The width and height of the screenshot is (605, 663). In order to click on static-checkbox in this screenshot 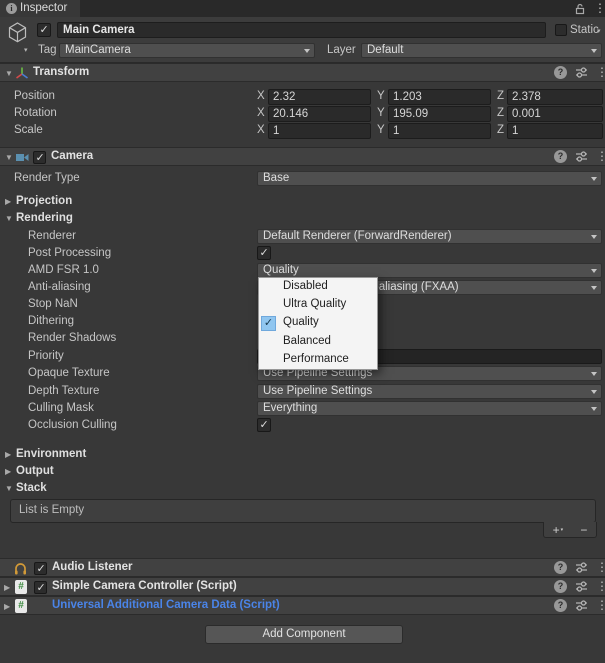, I will do `click(561, 30)`.